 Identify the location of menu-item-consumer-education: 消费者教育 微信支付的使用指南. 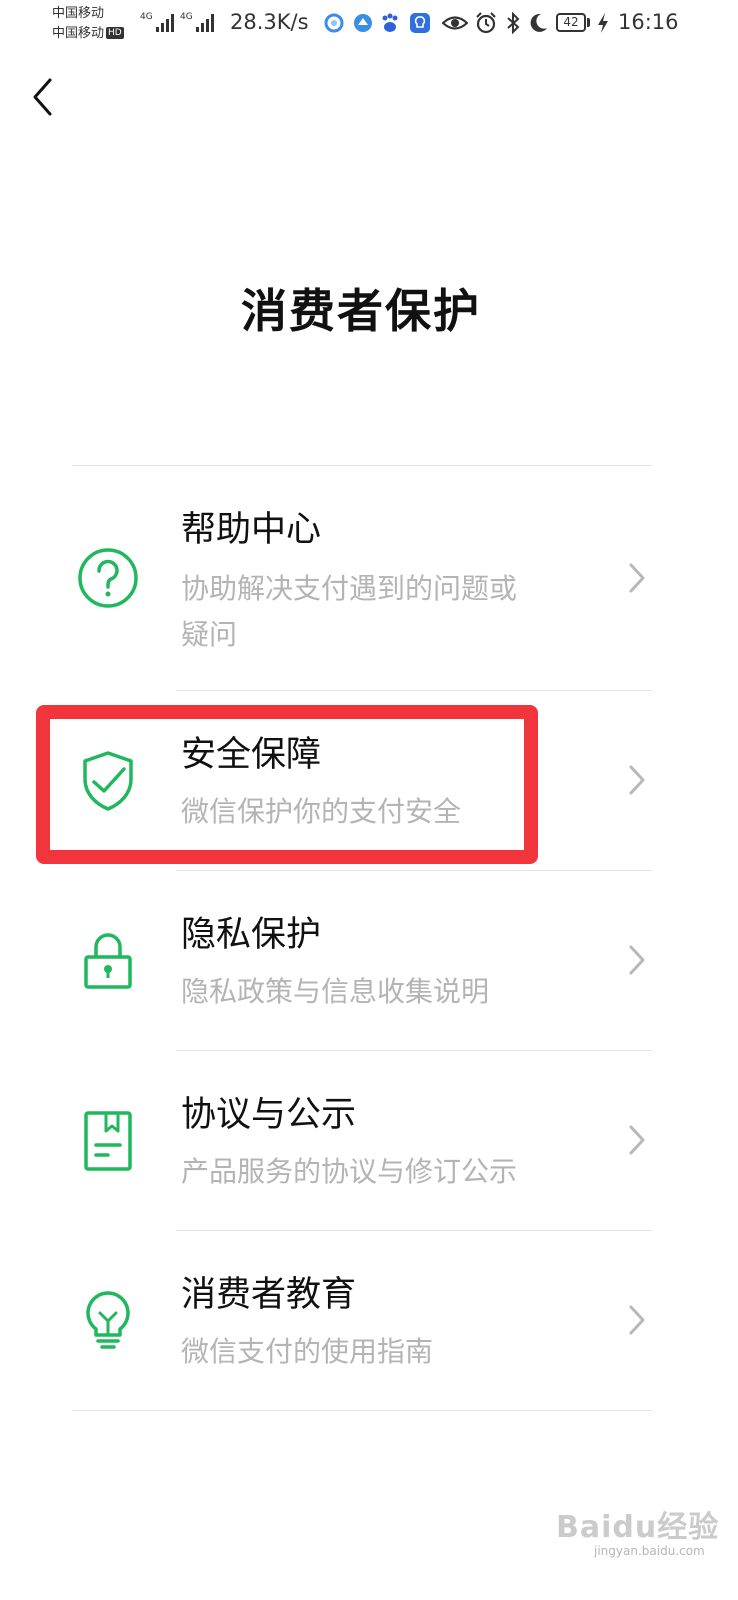
(369, 1320).